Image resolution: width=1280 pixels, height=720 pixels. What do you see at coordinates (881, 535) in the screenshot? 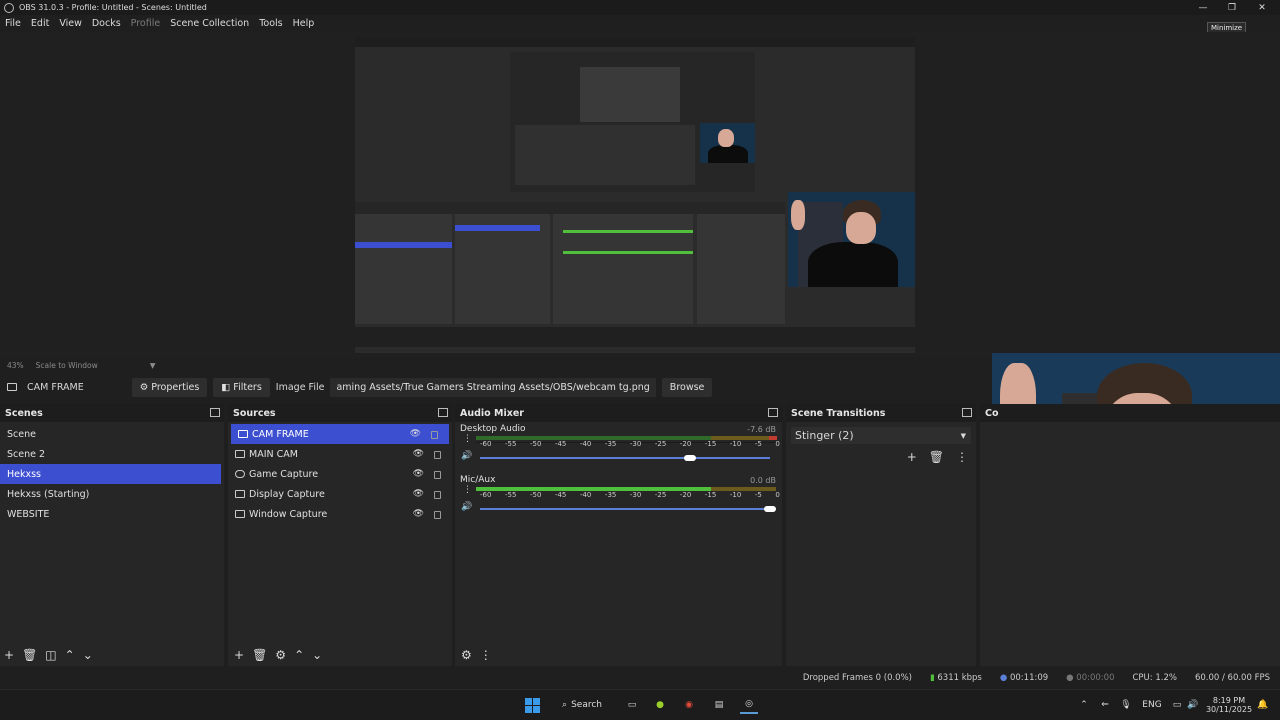
I see `scene-transitions-dock: Scene Transitions Stinger (2) ▼ + 🗑 ⋮` at bounding box center [881, 535].